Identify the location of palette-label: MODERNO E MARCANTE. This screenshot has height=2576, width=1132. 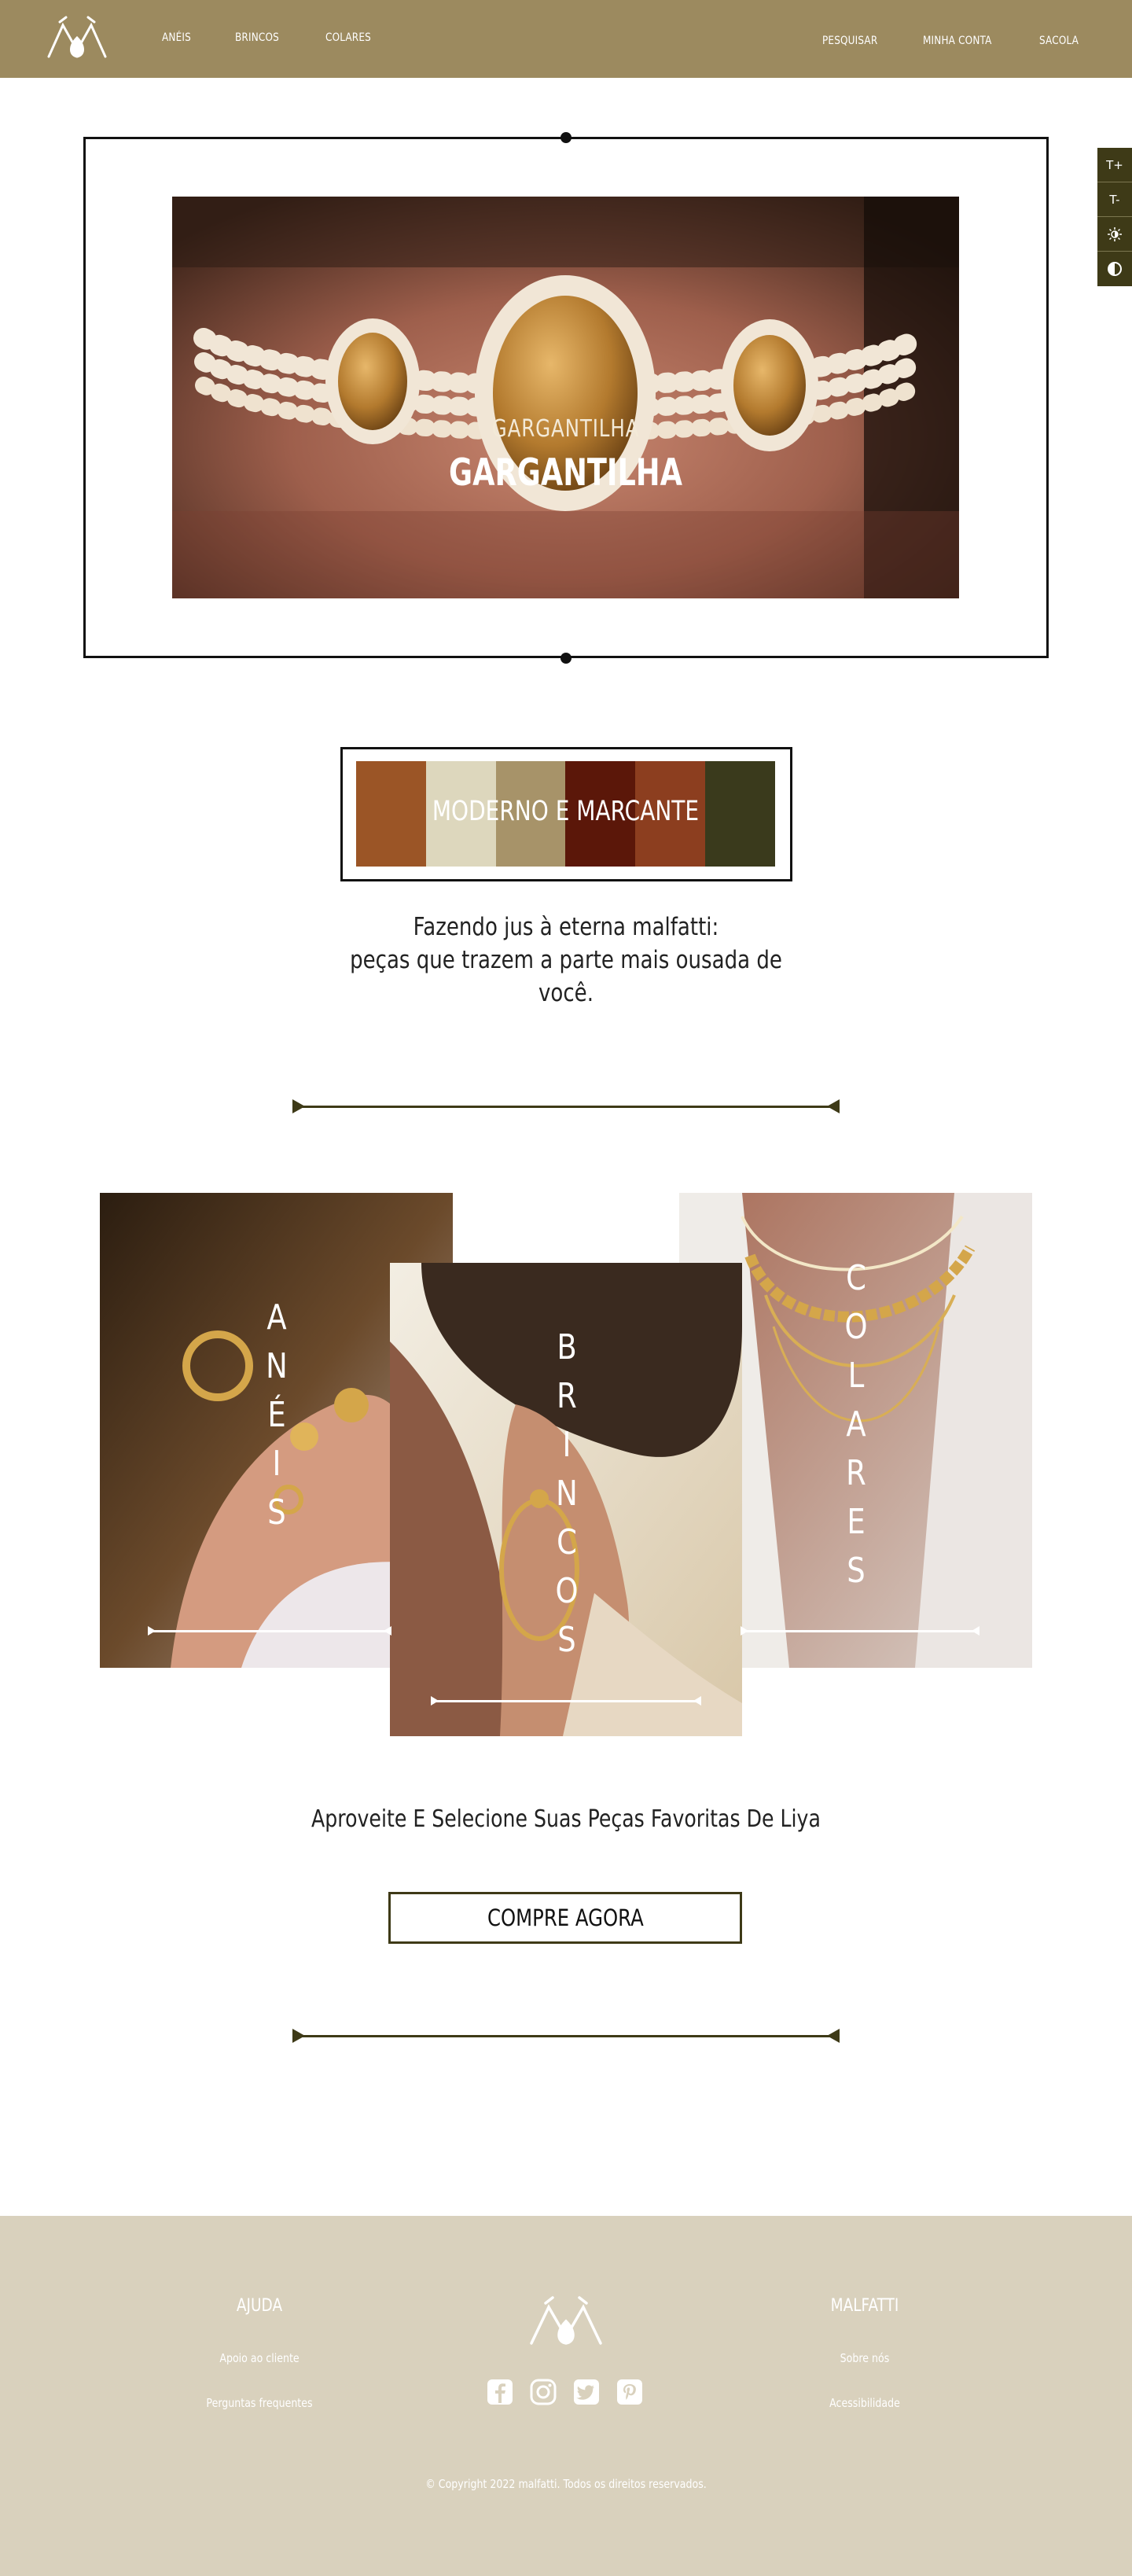
(566, 812).